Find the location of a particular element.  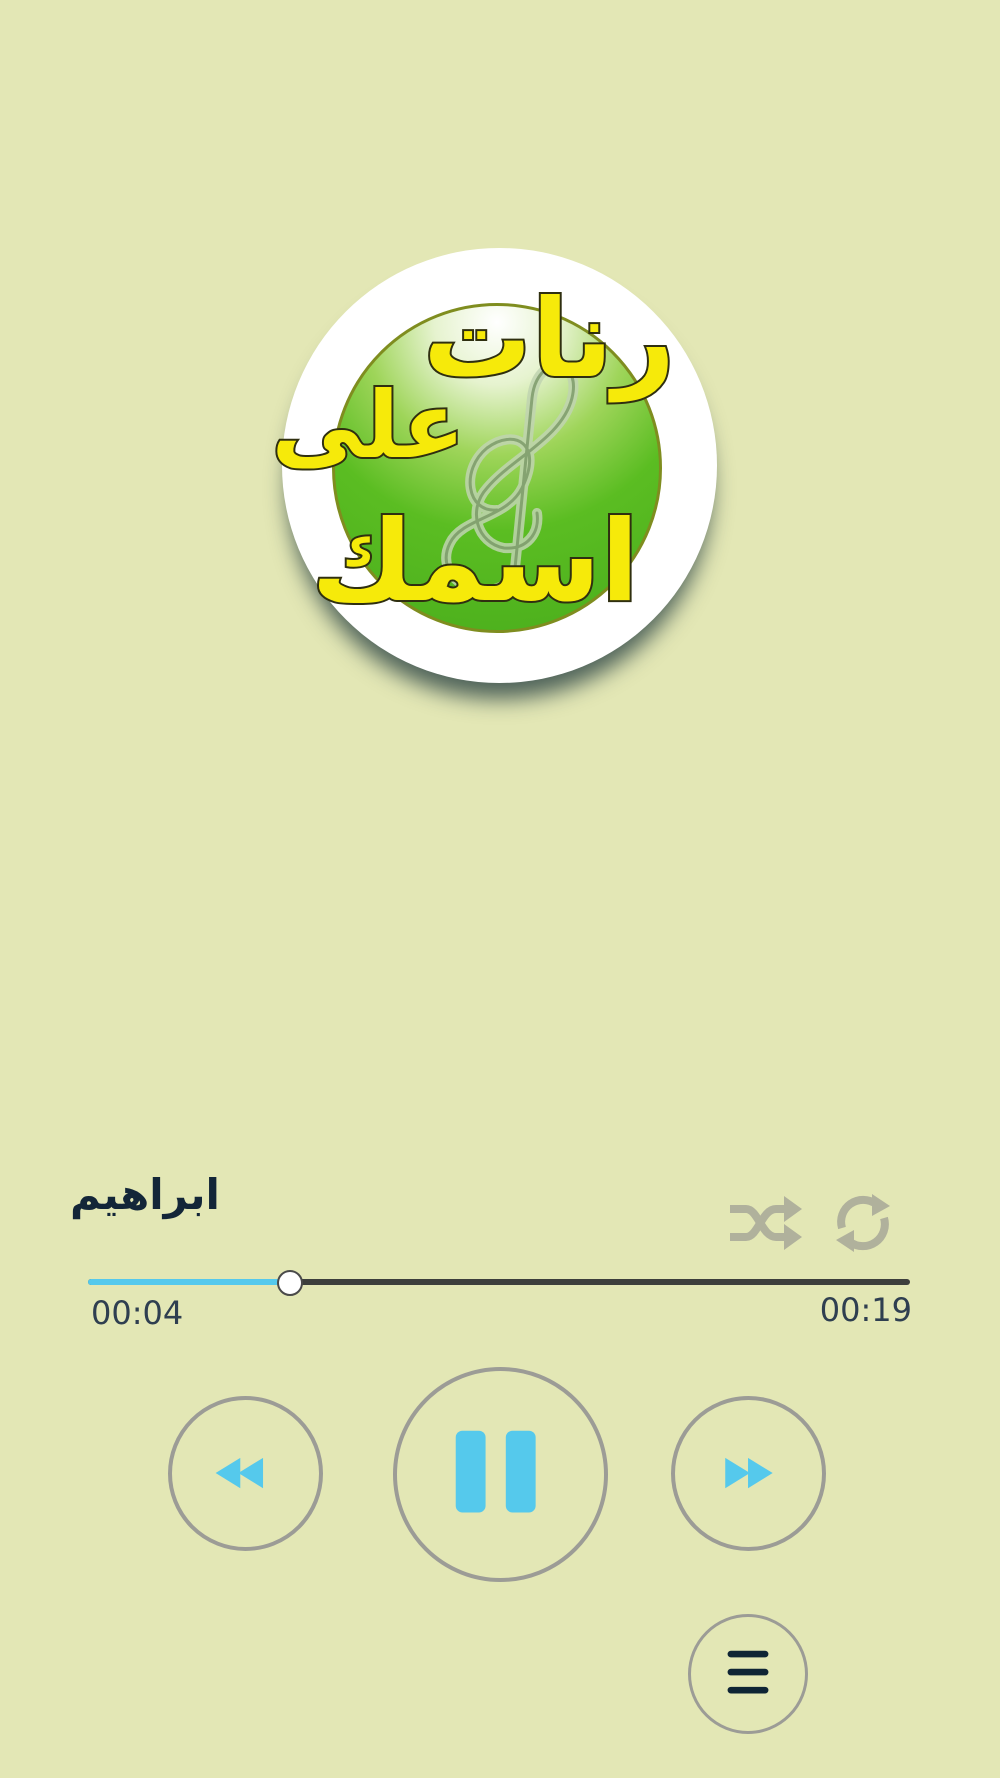

total-time: 00:19 is located at coordinates (865, 1310).